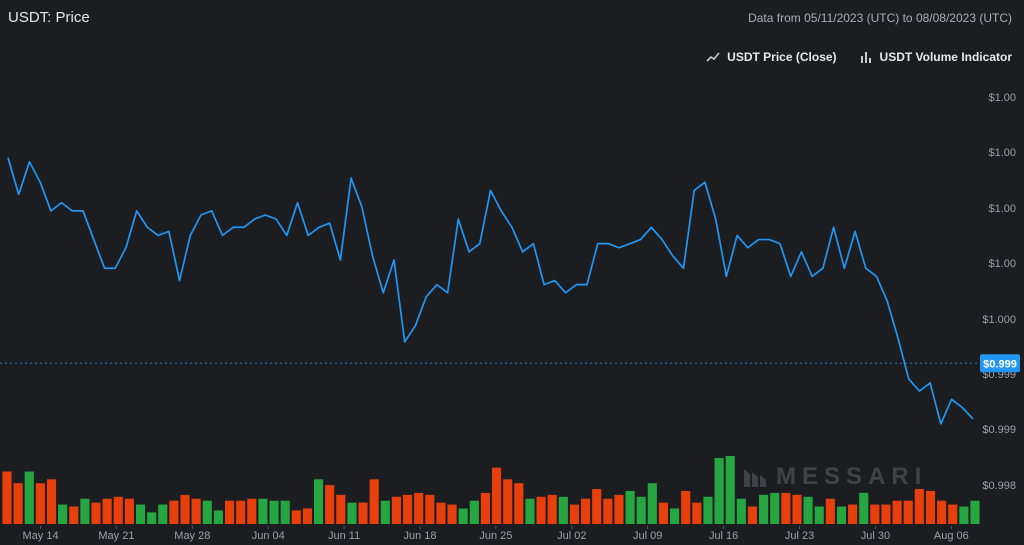 The height and width of the screenshot is (545, 1024). What do you see at coordinates (40, 536) in the screenshot?
I see `x-tick-label: May 14` at bounding box center [40, 536].